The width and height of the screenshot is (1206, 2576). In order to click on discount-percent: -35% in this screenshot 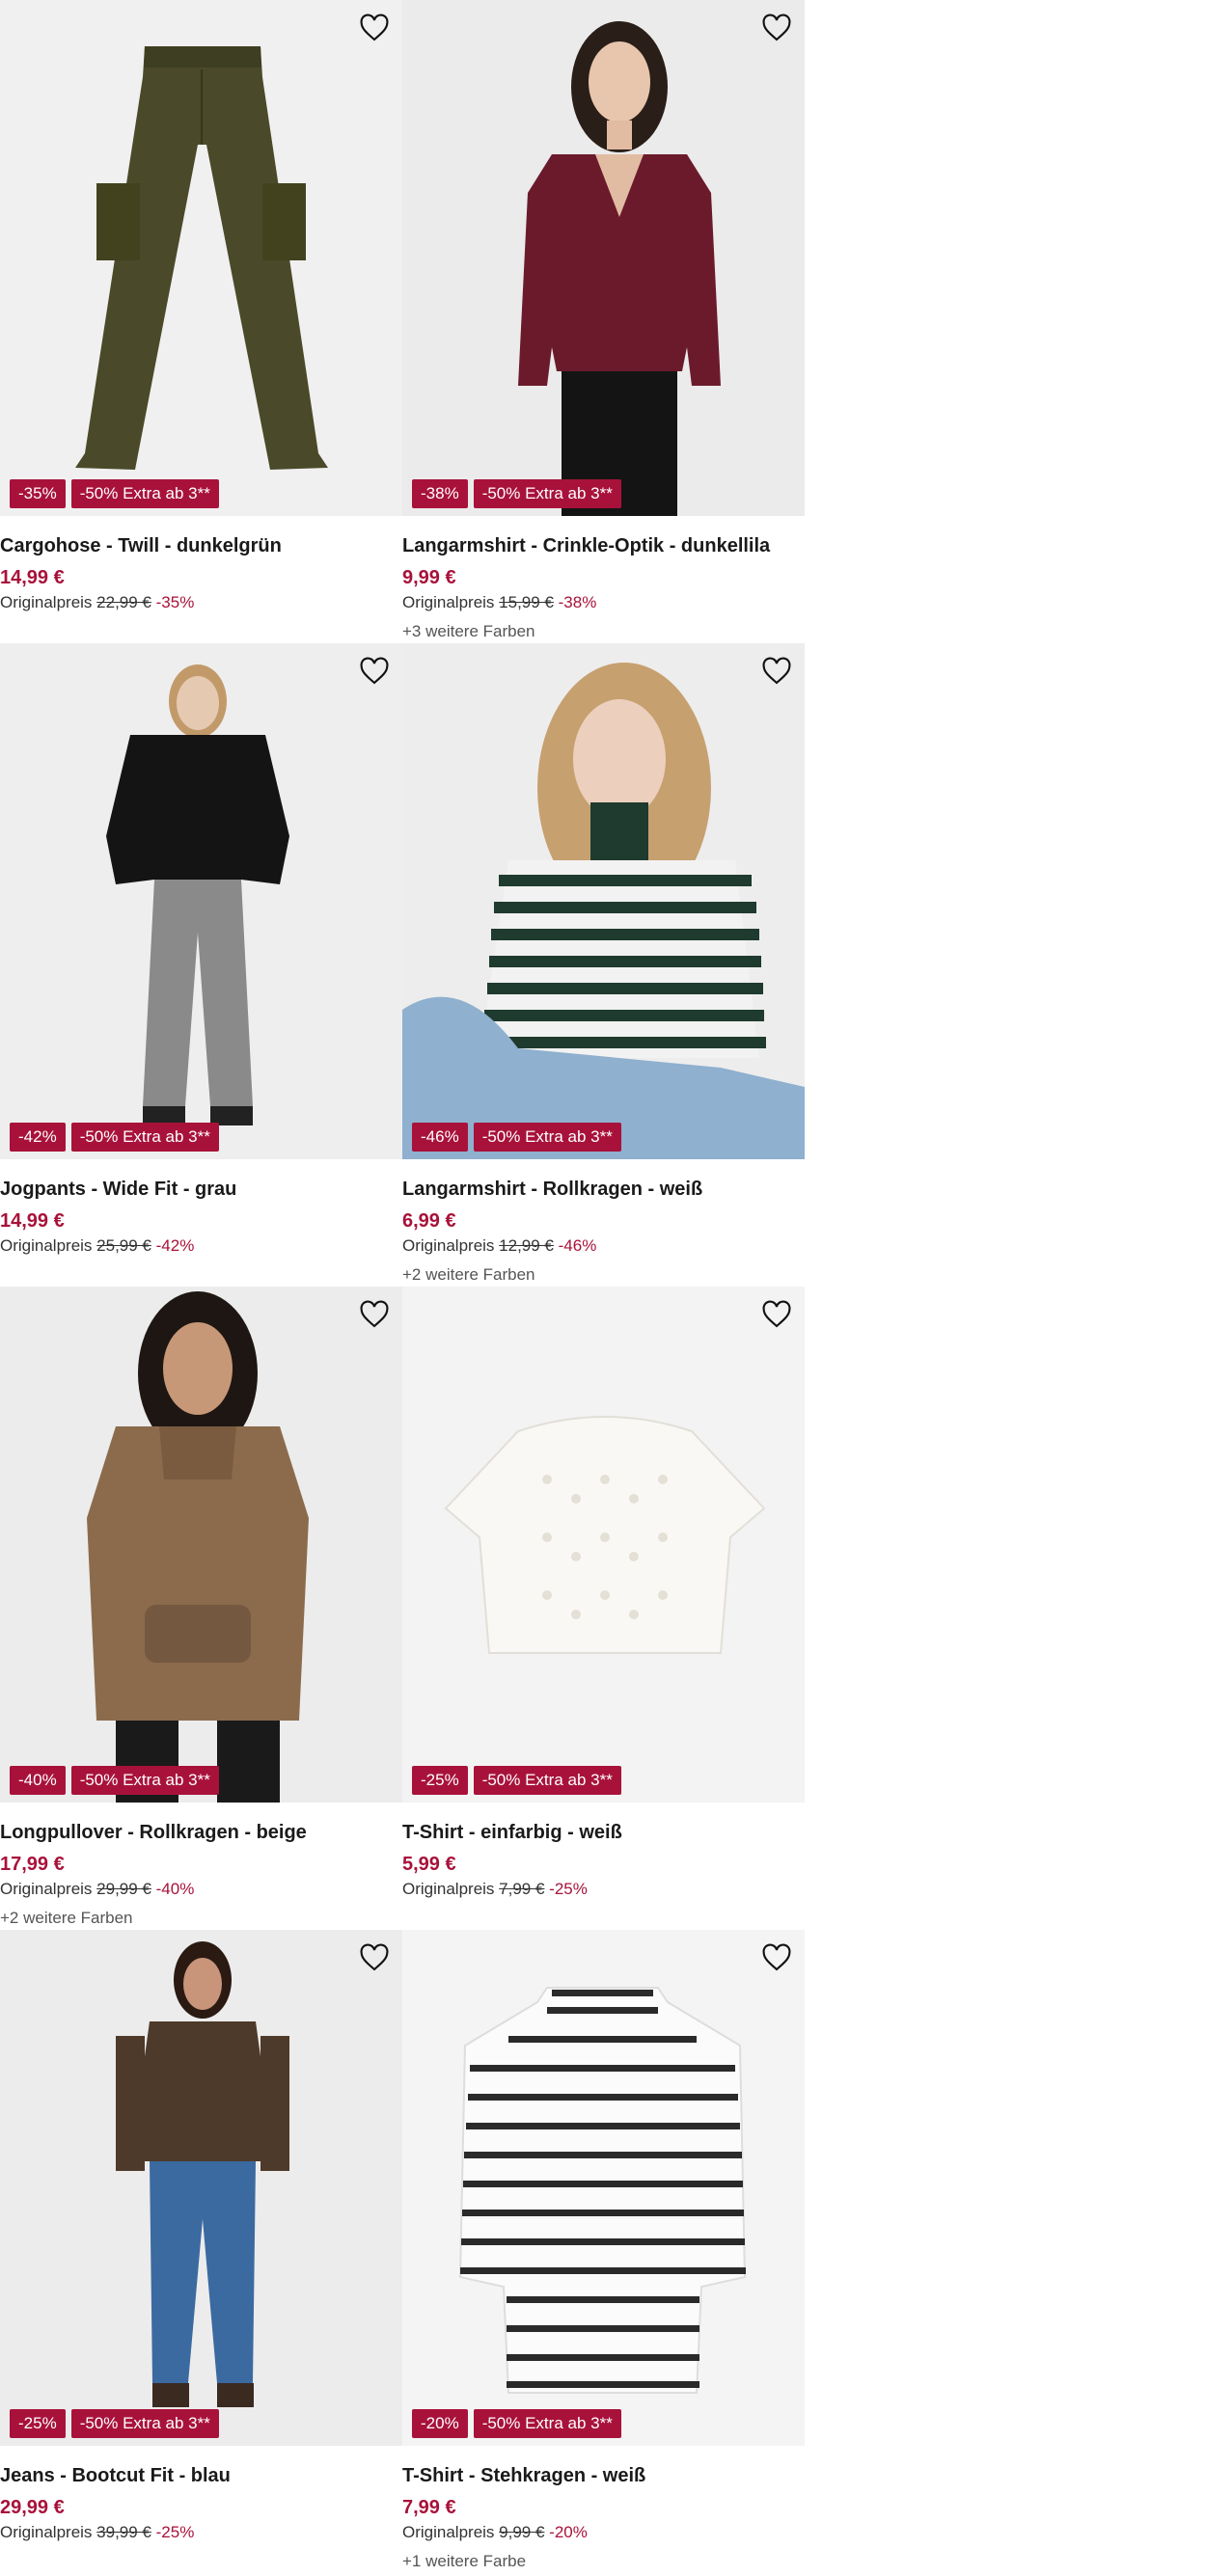, I will do `click(175, 602)`.